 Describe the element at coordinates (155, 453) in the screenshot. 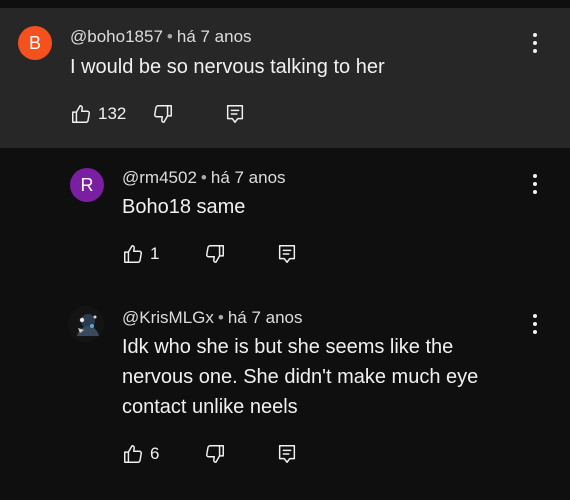

I see `like-count: 6` at that location.